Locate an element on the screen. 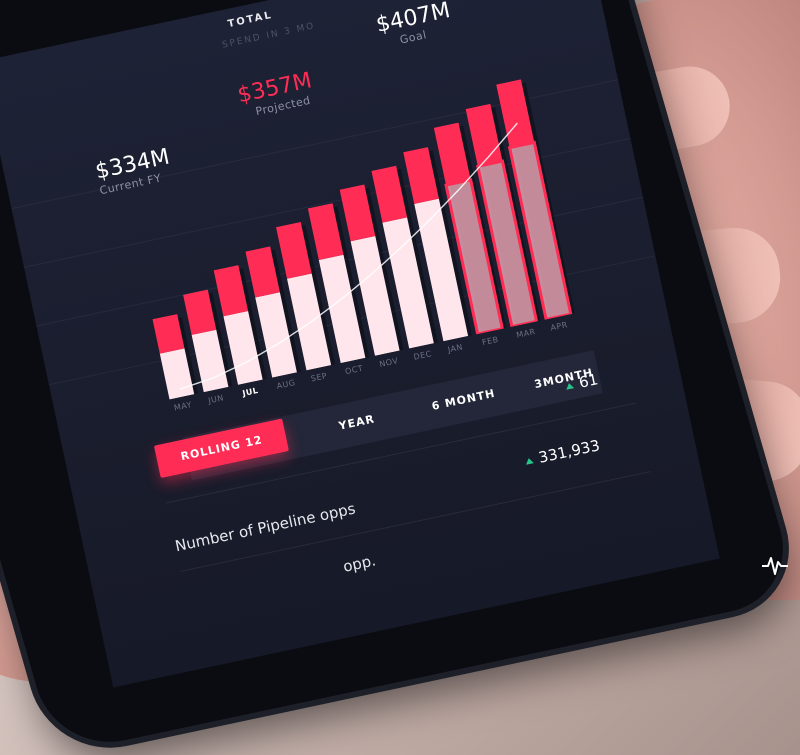 Image resolution: width=800 pixels, height=755 pixels. metric-row-pipeline: Number of Pipeline opps is located at coordinates (265, 527).